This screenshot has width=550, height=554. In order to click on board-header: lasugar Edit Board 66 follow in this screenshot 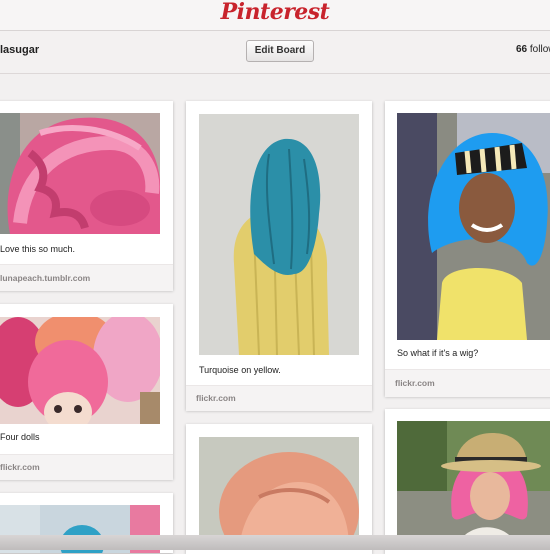, I will do `click(275, 52)`.